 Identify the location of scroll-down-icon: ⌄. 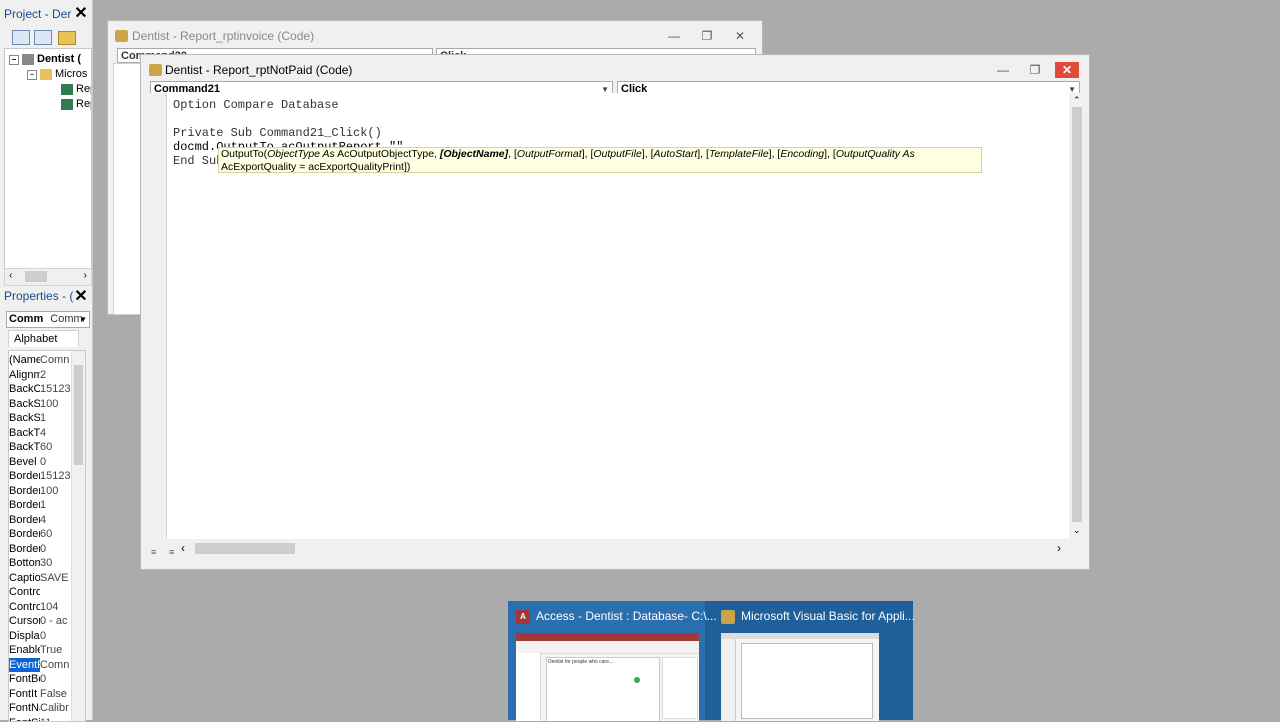
(1077, 530).